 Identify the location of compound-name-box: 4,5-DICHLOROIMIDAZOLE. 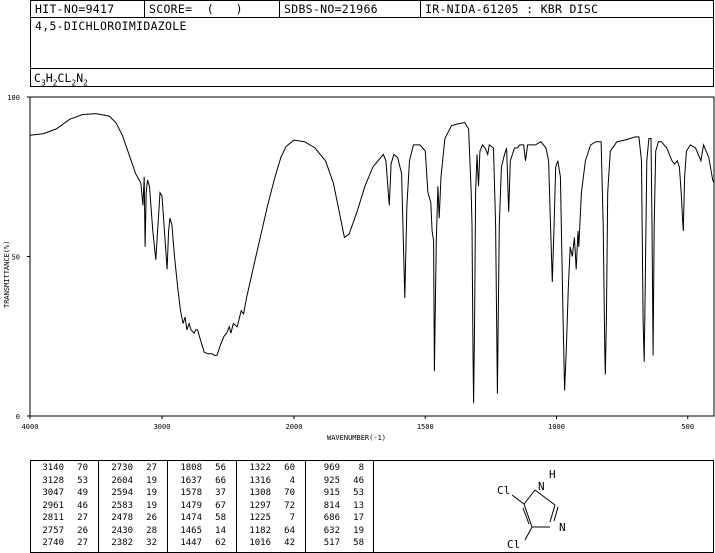
(372, 43).